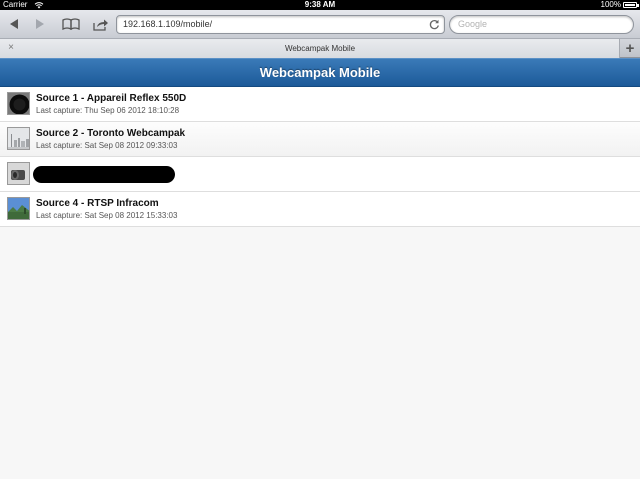 The height and width of the screenshot is (479, 640). What do you see at coordinates (111, 133) in the screenshot?
I see `source-title: Source 2 - Toronto Webcampak` at bounding box center [111, 133].